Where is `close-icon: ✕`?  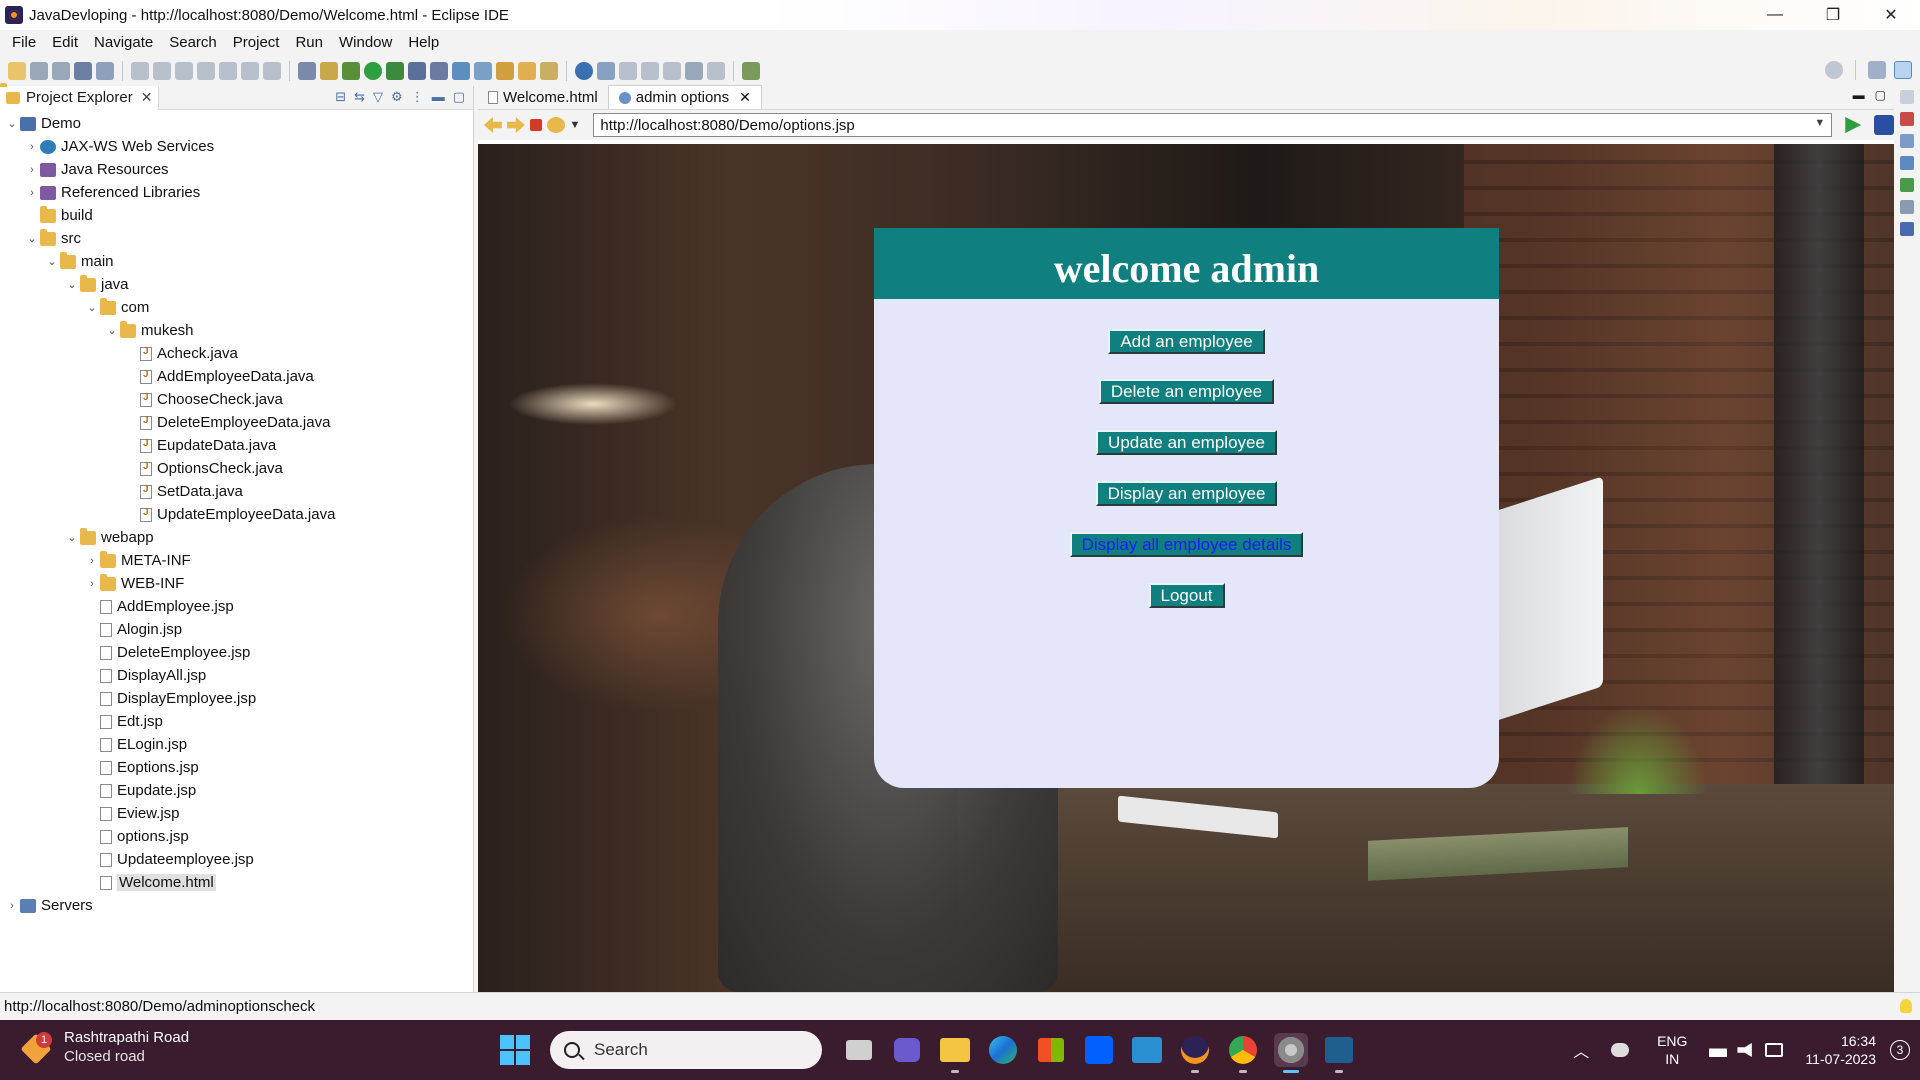
close-icon: ✕ is located at coordinates (745, 97).